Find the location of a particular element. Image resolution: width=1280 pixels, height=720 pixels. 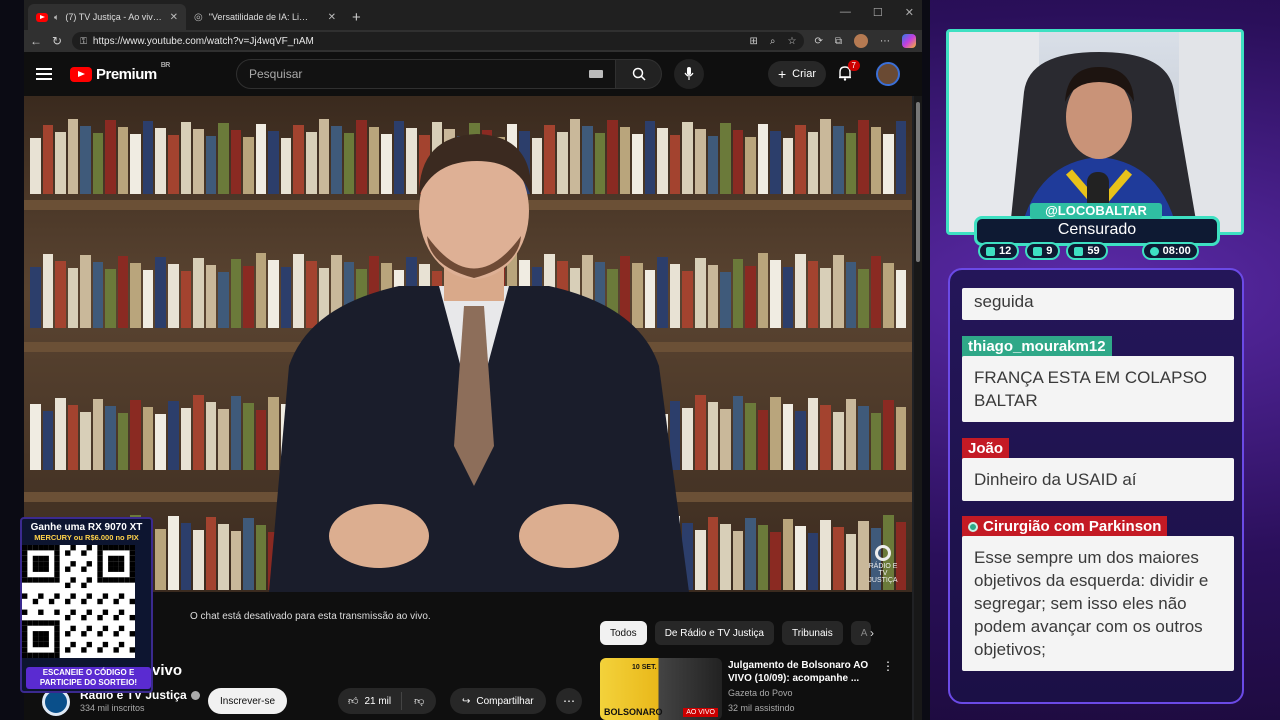

create-button: + Criar is located at coordinates (796, 74).